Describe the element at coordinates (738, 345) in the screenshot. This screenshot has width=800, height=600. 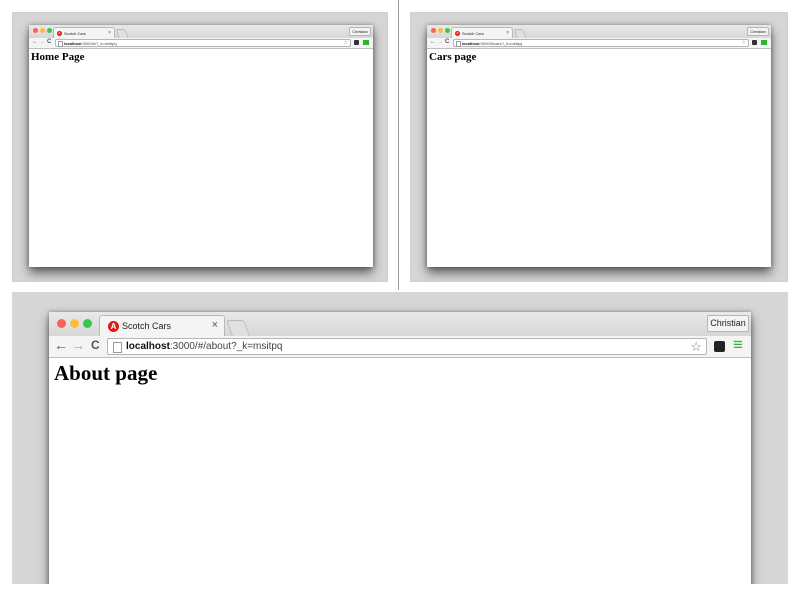
I see `menu-icon: ≡` at that location.